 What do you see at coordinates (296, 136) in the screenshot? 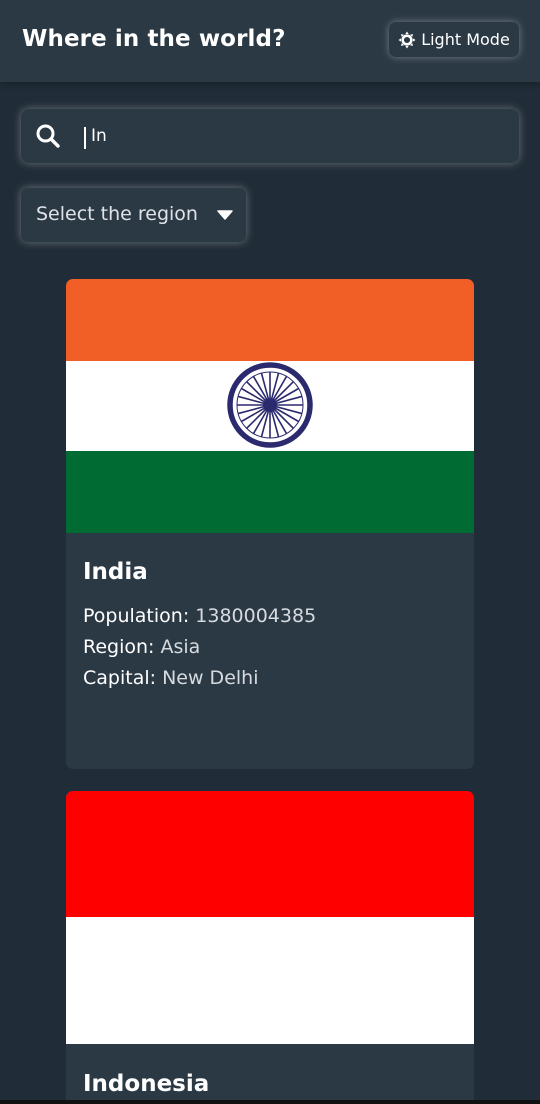
I see `search-input` at bounding box center [296, 136].